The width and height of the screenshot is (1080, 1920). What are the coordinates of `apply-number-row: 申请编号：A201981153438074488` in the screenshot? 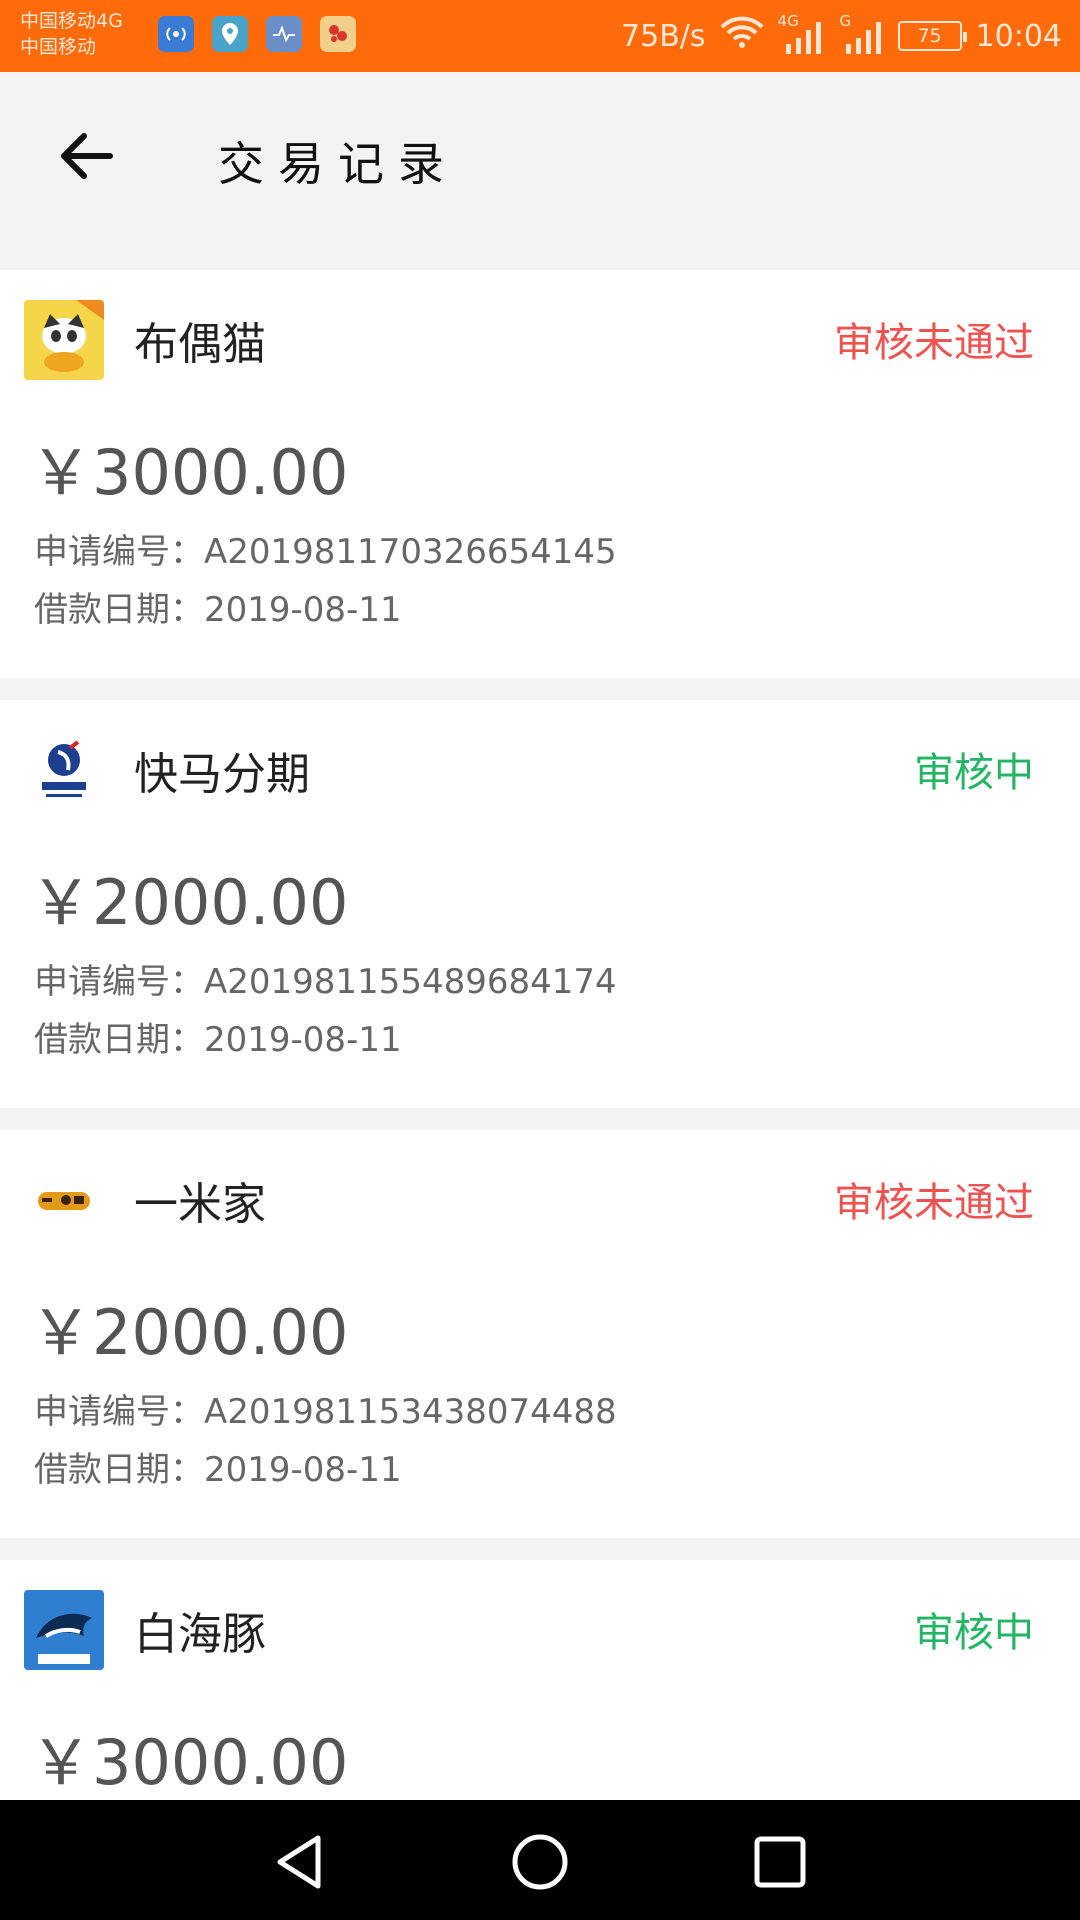 It's located at (325, 1408).